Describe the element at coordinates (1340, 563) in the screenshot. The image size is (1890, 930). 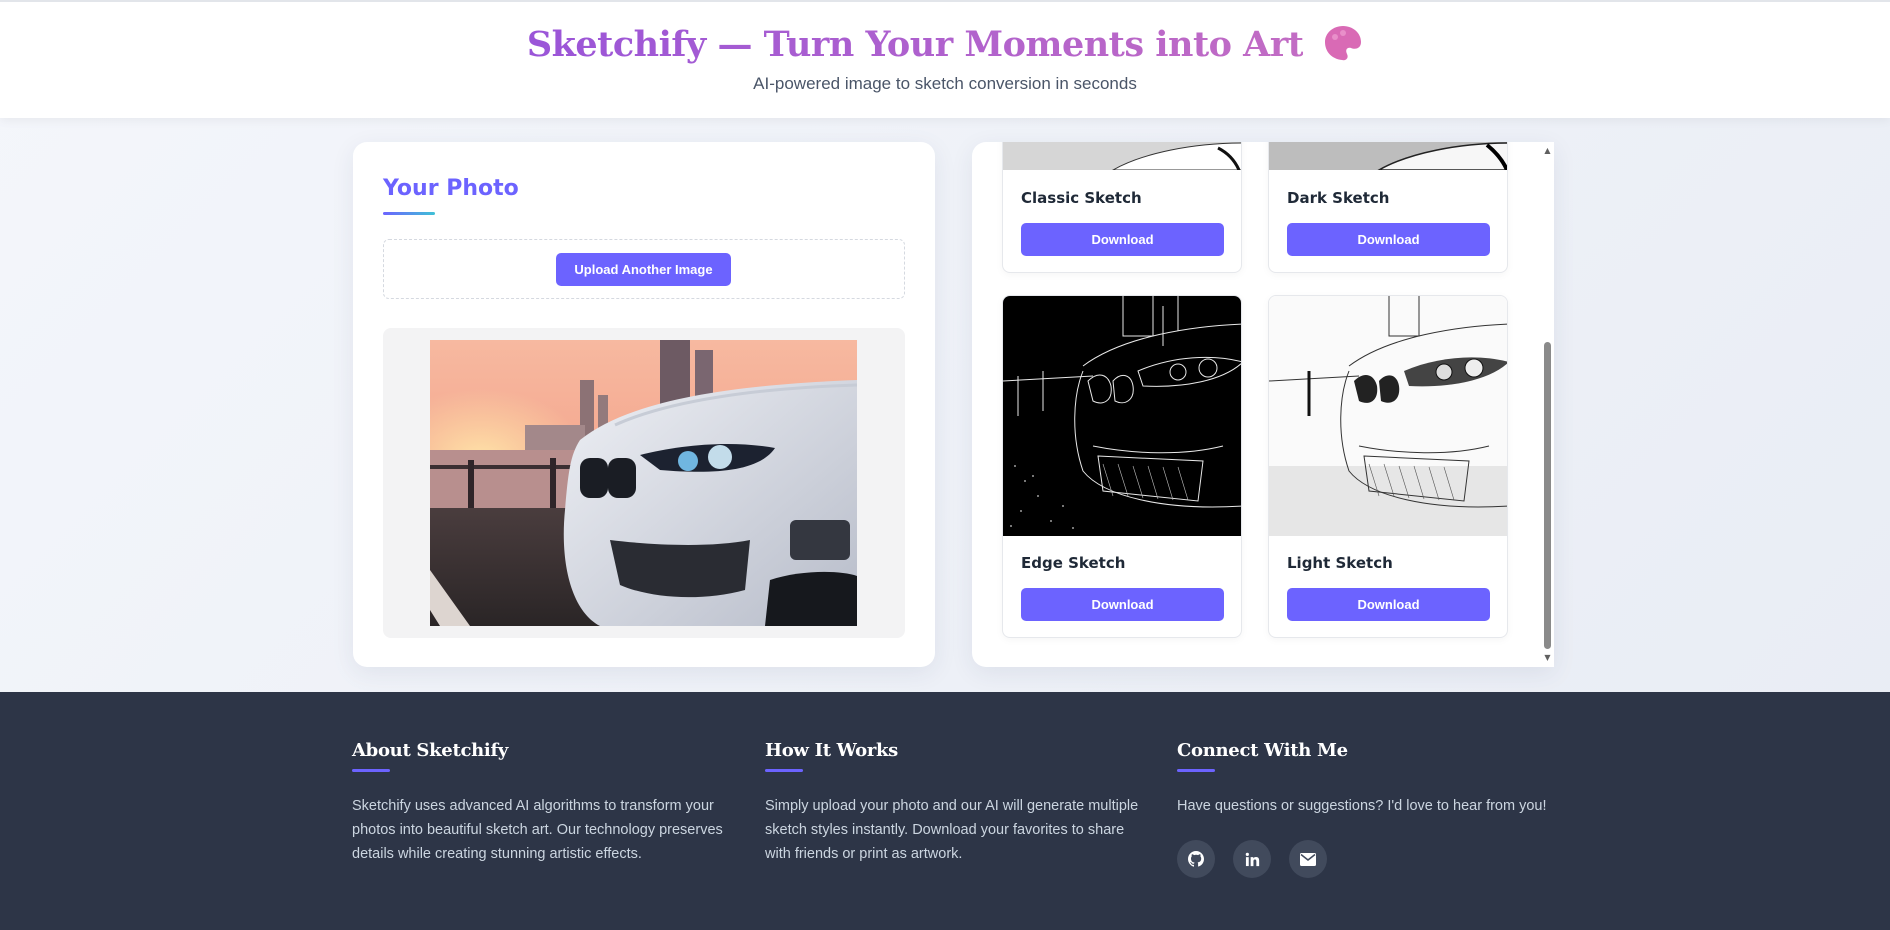
I see `sketch-label: Light Sketch` at that location.